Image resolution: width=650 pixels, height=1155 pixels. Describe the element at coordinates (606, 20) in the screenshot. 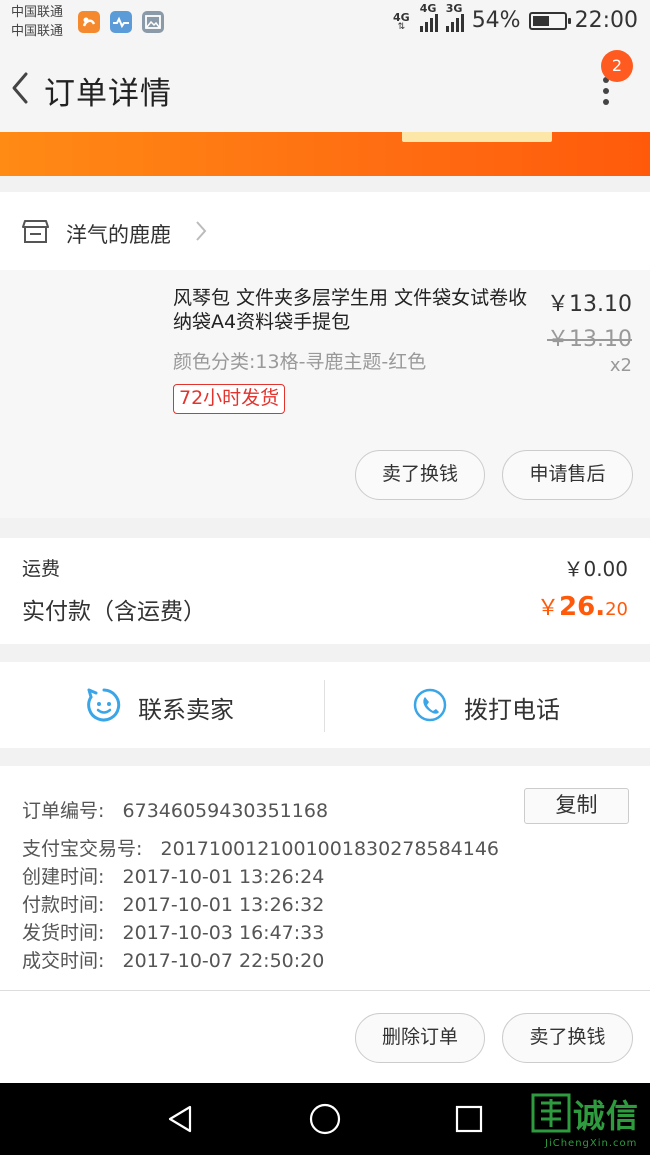

I see `clock: 22:00` at that location.